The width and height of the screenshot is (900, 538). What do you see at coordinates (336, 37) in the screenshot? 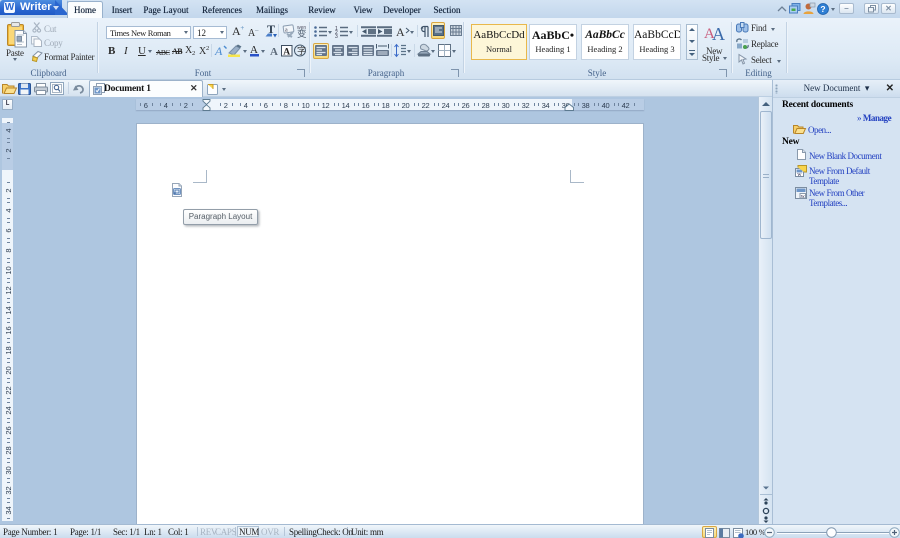
I see `svg-text: 3` at bounding box center [336, 37].